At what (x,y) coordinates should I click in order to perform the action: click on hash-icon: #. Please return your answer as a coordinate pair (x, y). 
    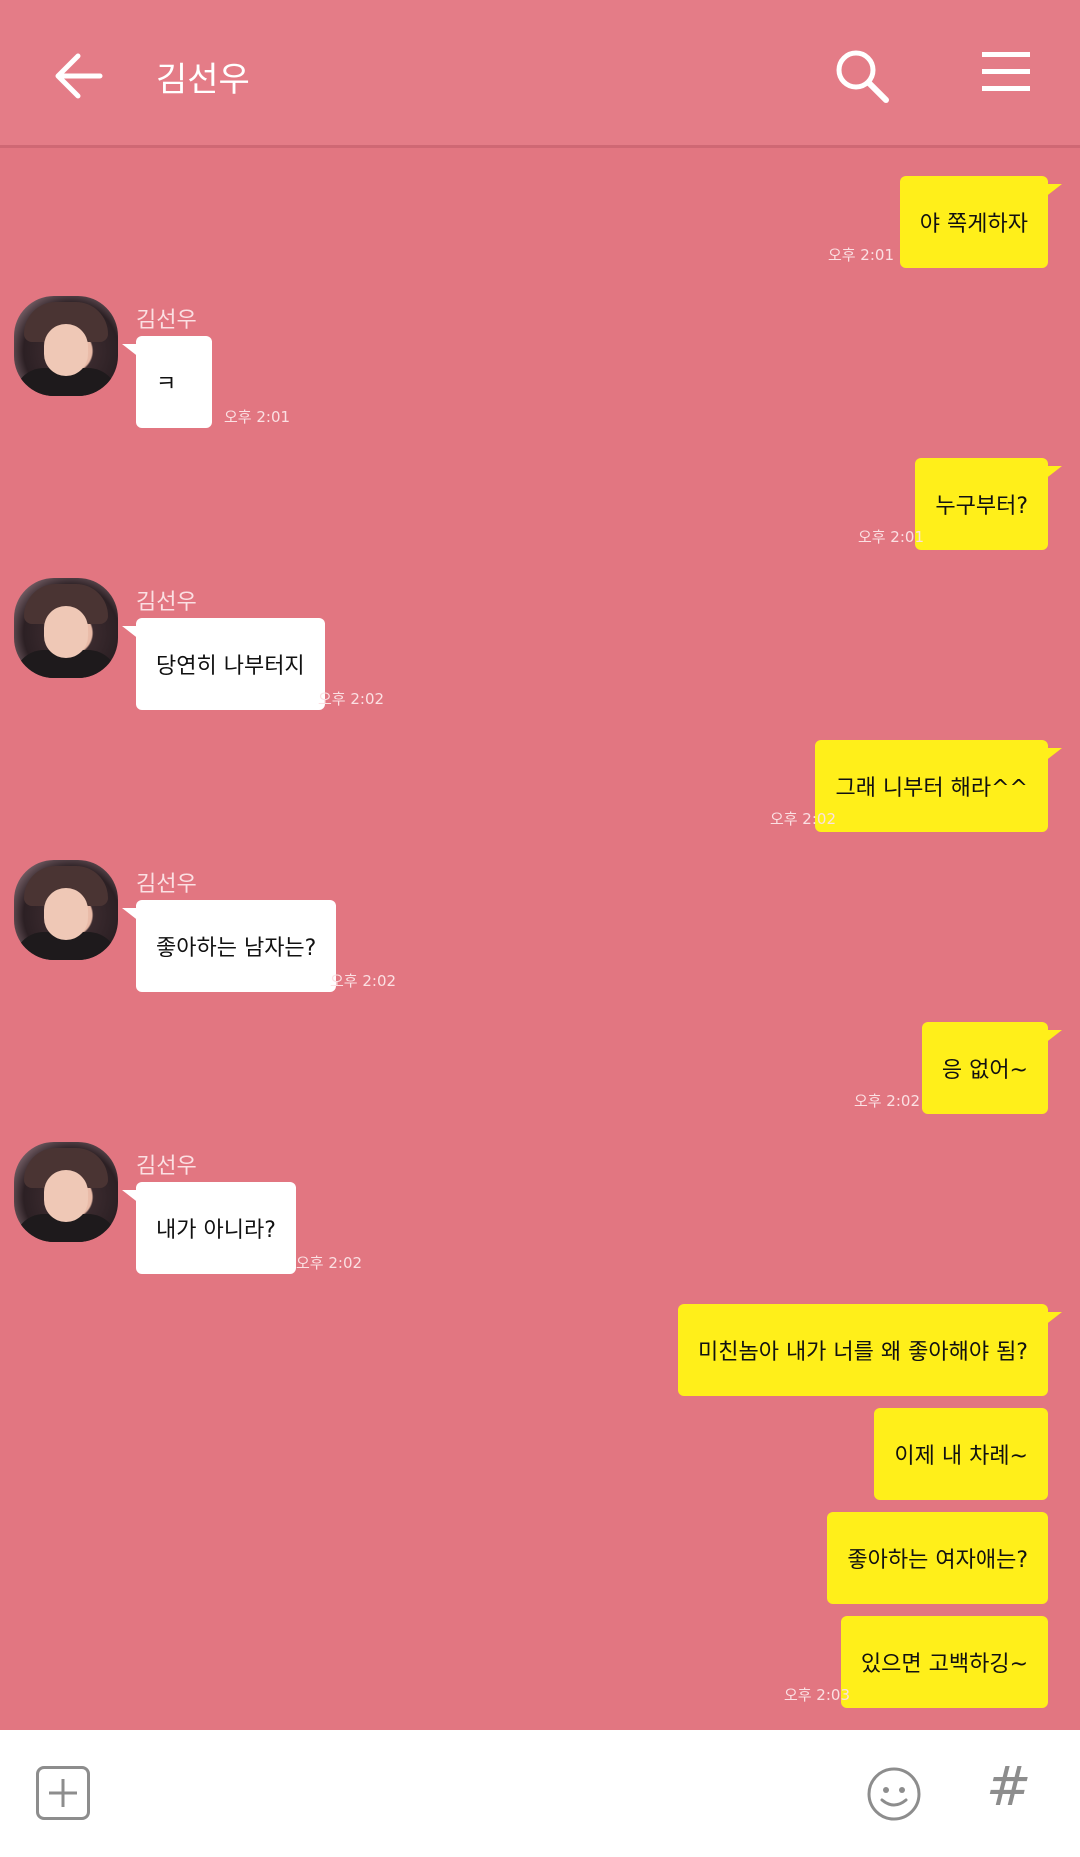
    Looking at the image, I should click on (1008, 1787).